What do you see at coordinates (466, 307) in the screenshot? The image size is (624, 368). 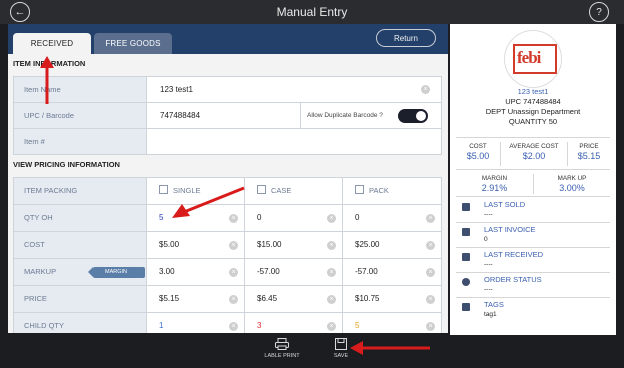 I see `tag-icon` at bounding box center [466, 307].